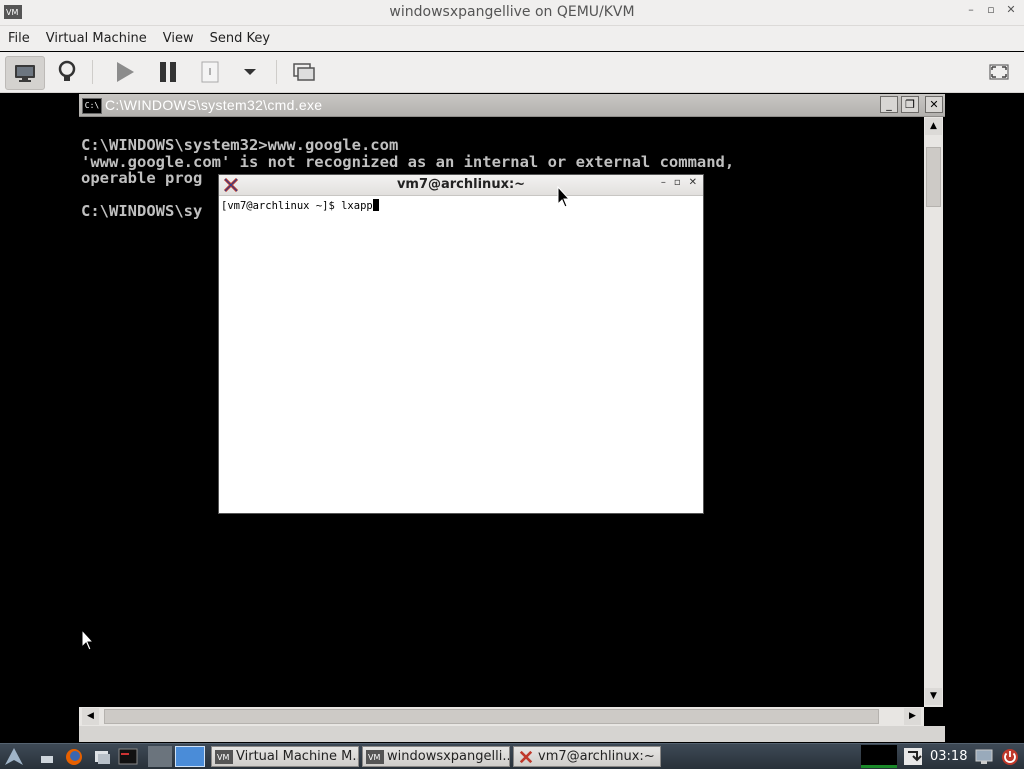  Describe the element at coordinates (512, 38) in the screenshot. I see `menubar: File Virtual Machine View Send Key` at that location.